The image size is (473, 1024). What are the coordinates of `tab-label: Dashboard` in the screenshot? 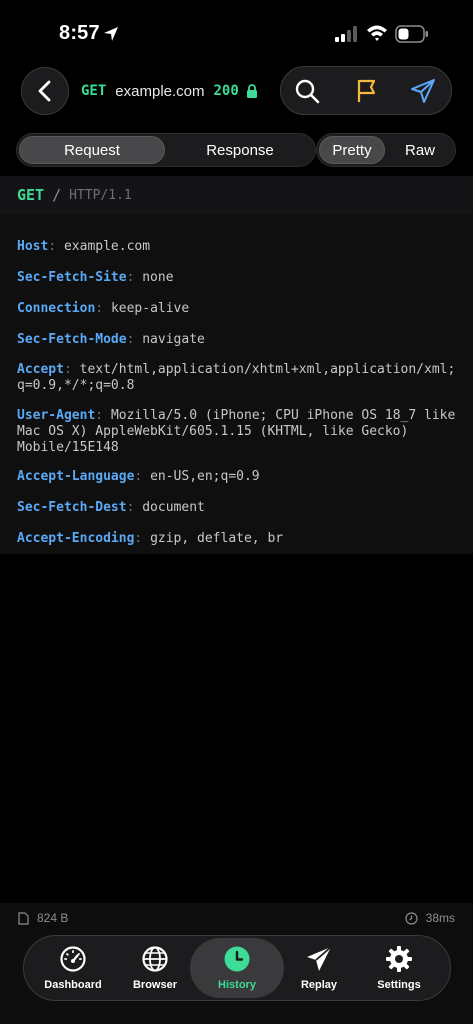 It's located at (73, 985).